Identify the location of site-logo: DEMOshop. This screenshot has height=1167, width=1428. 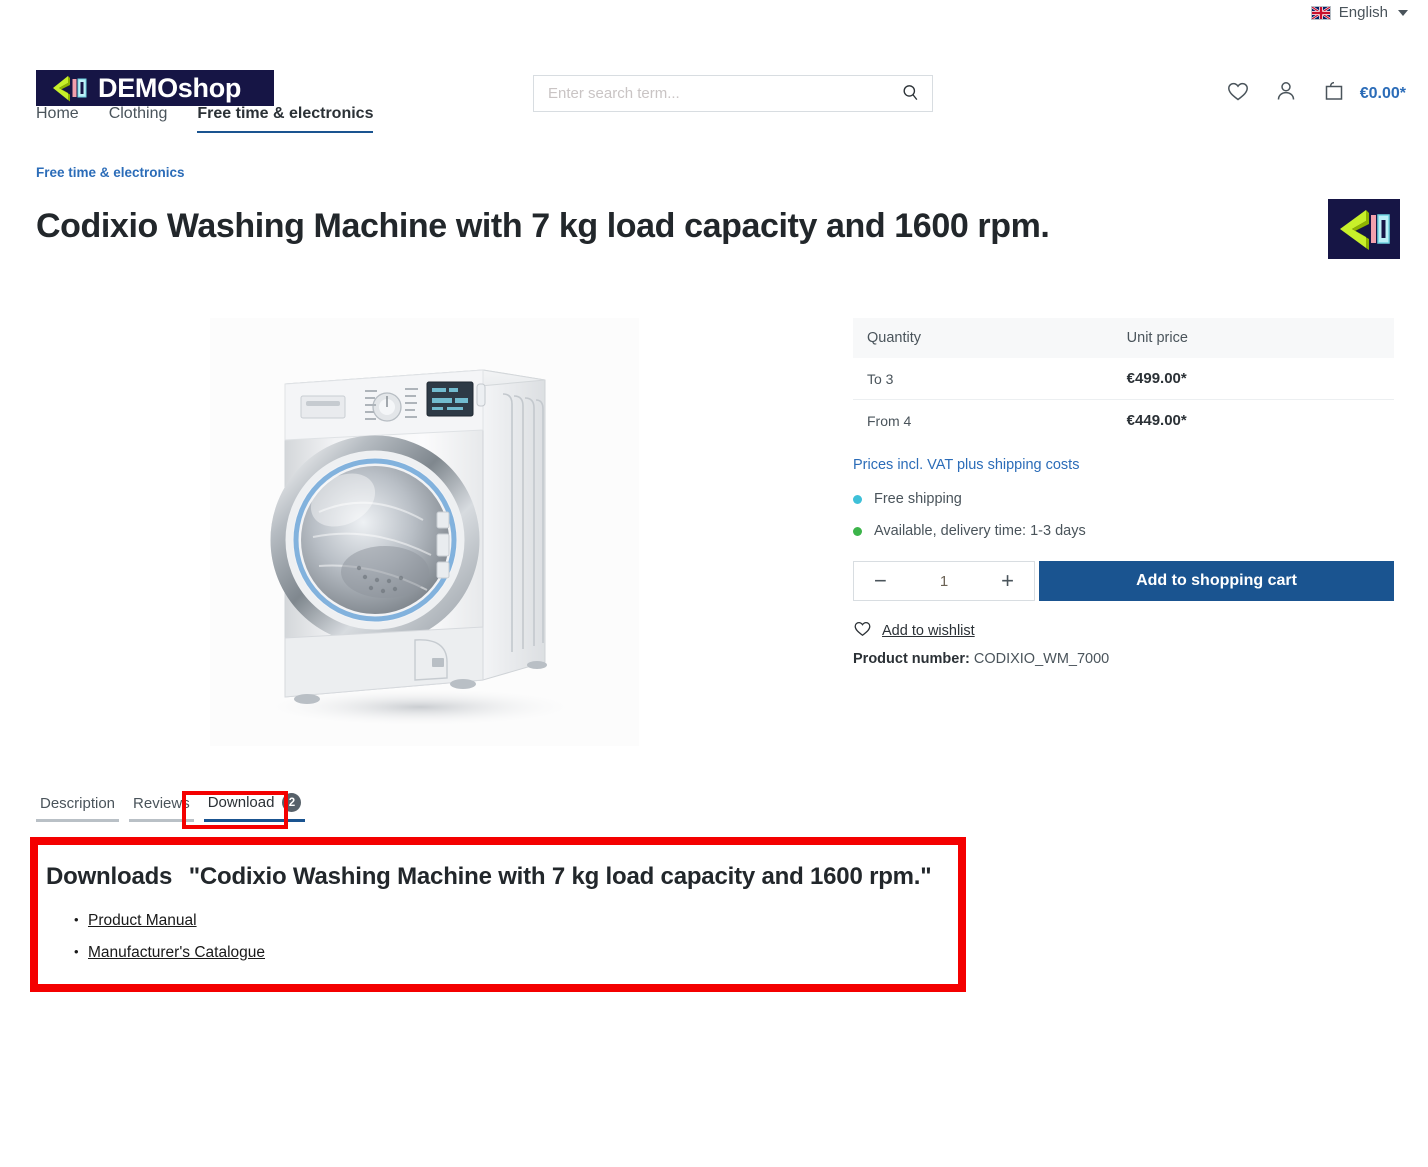
(155, 88).